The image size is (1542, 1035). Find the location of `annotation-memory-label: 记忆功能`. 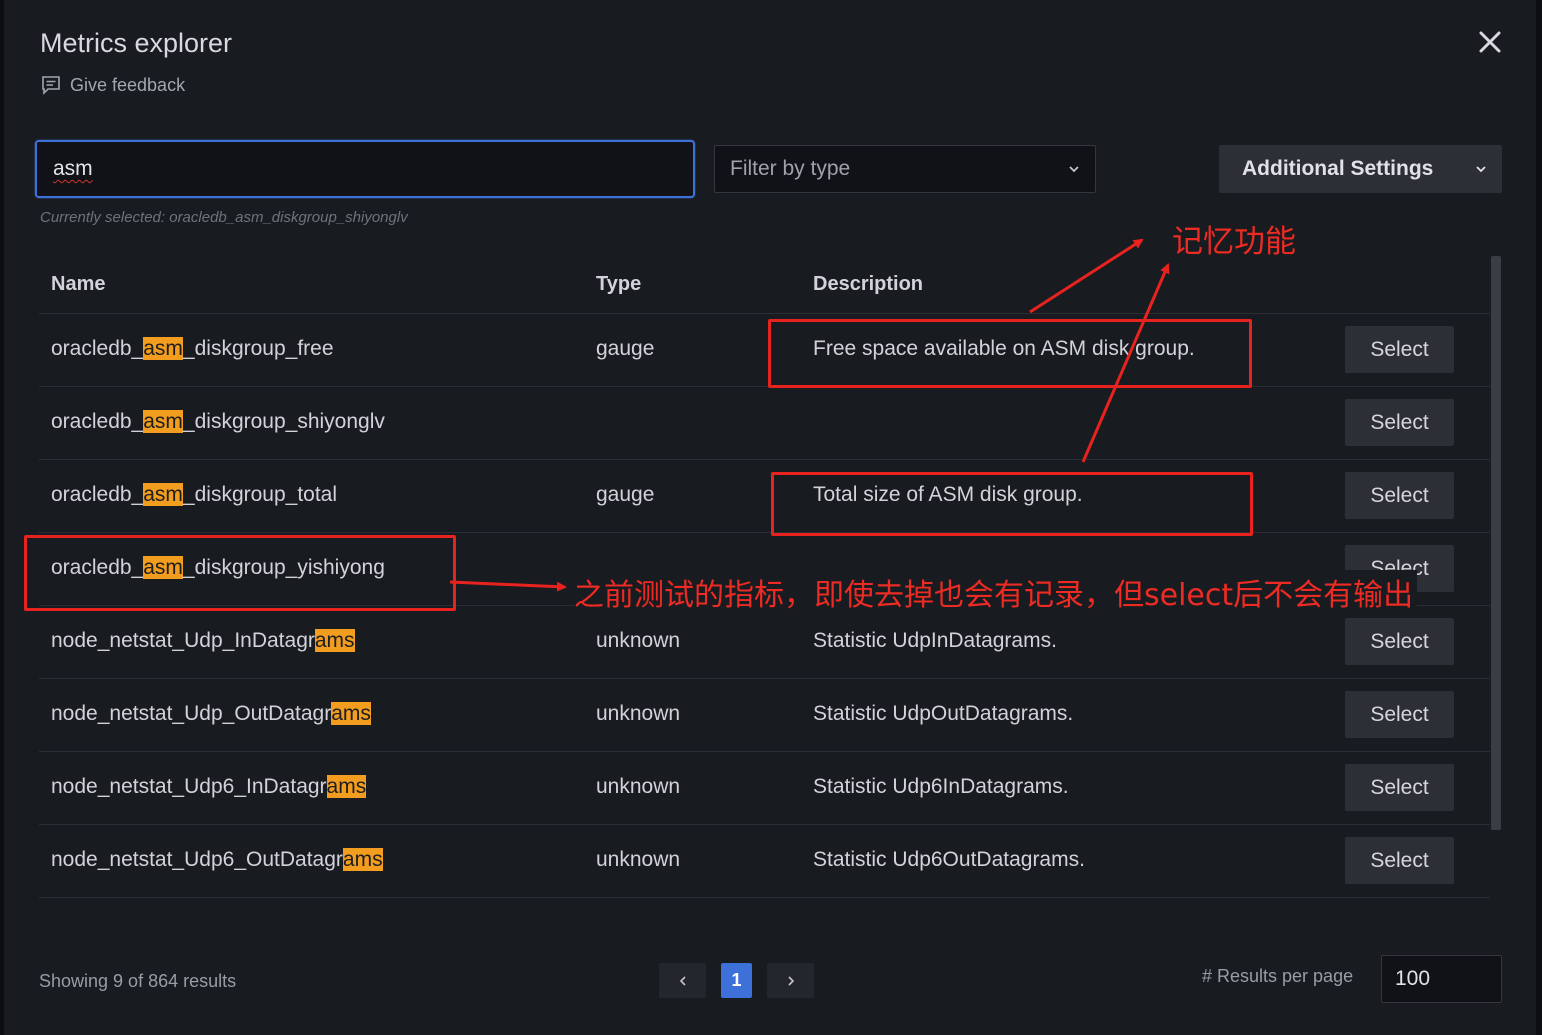

annotation-memory-label: 记忆功能 is located at coordinates (1234, 242).